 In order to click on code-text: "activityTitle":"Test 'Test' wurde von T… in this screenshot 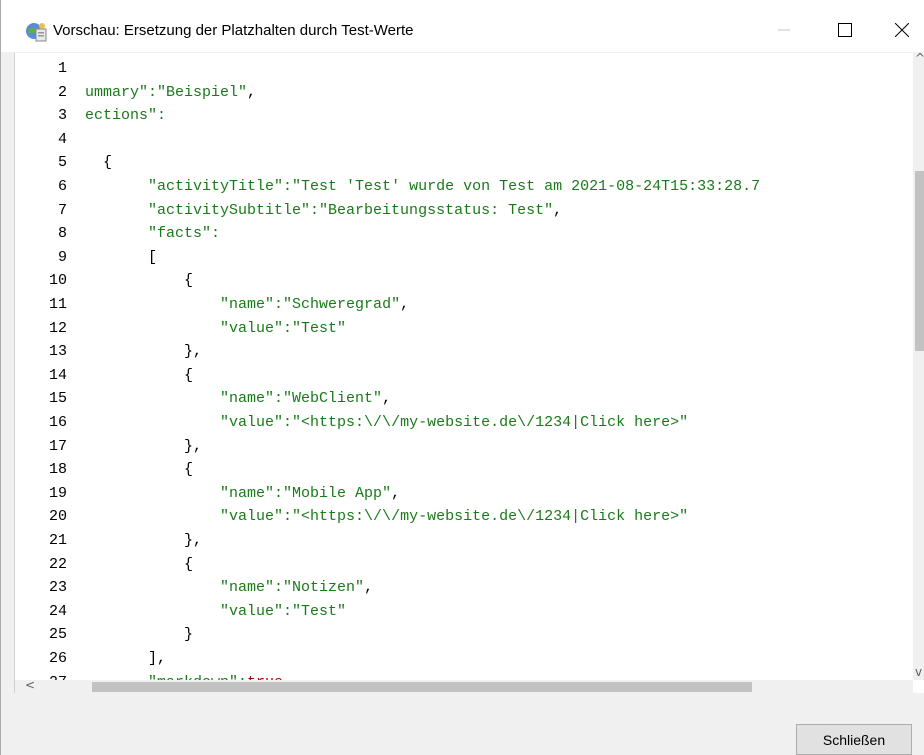, I will do `click(423, 186)`.